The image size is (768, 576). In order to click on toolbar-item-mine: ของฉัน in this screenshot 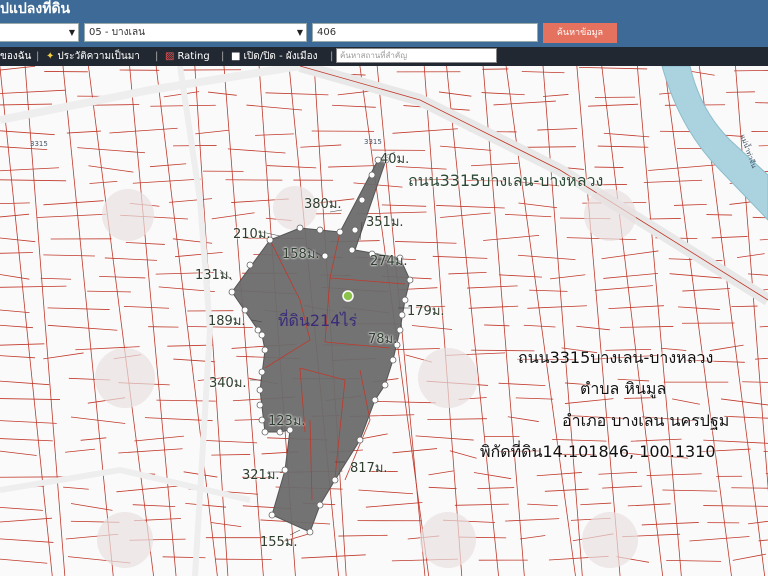, I will do `click(15, 56)`.